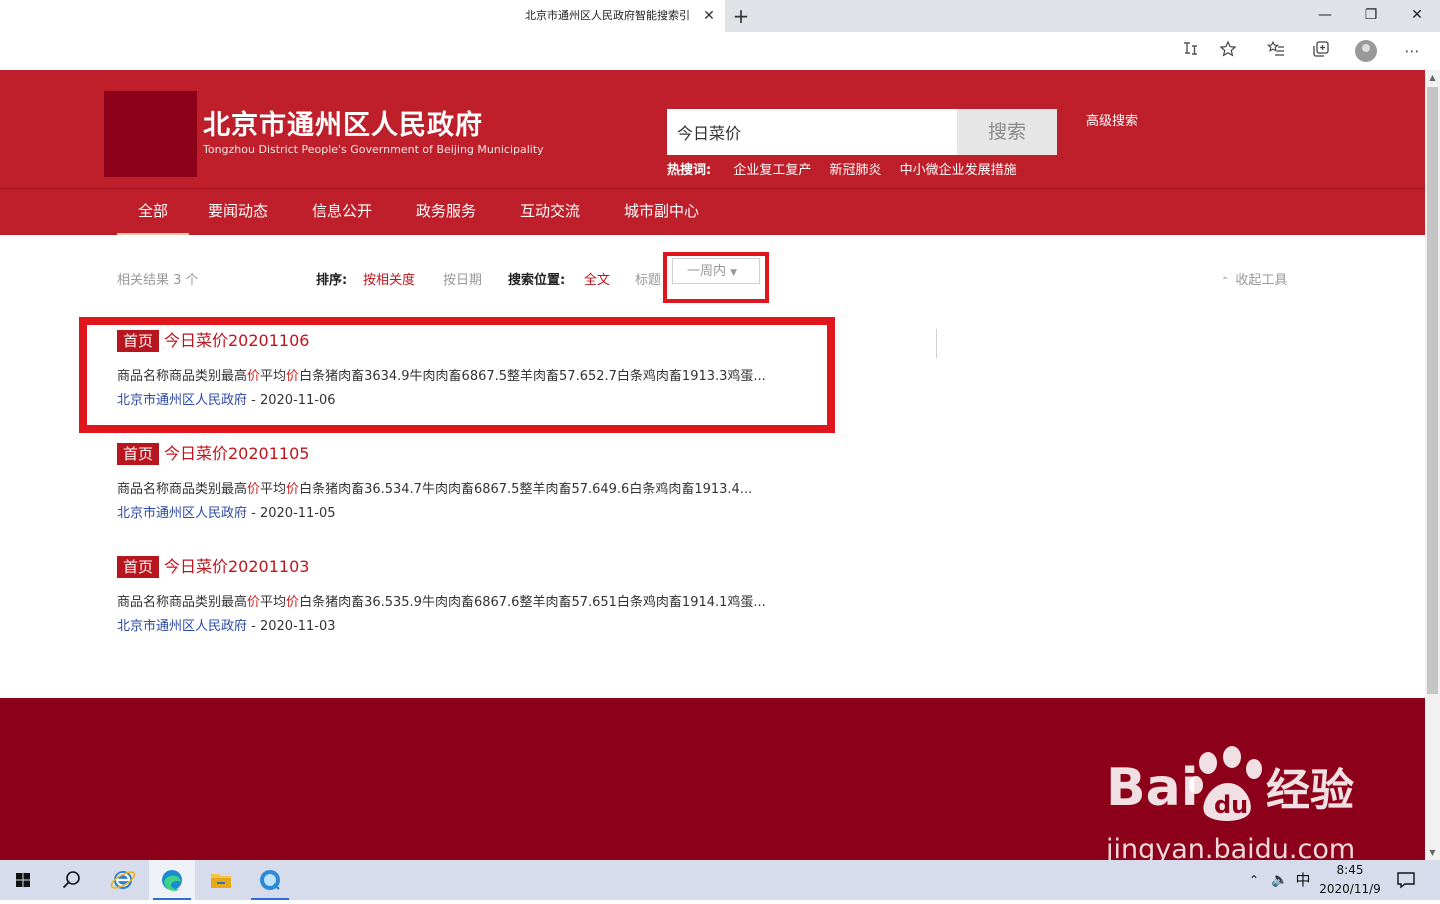 The image size is (1440, 904). Describe the element at coordinates (1254, 880) in the screenshot. I see `tray-chevron-up-icon: ⌃` at that location.